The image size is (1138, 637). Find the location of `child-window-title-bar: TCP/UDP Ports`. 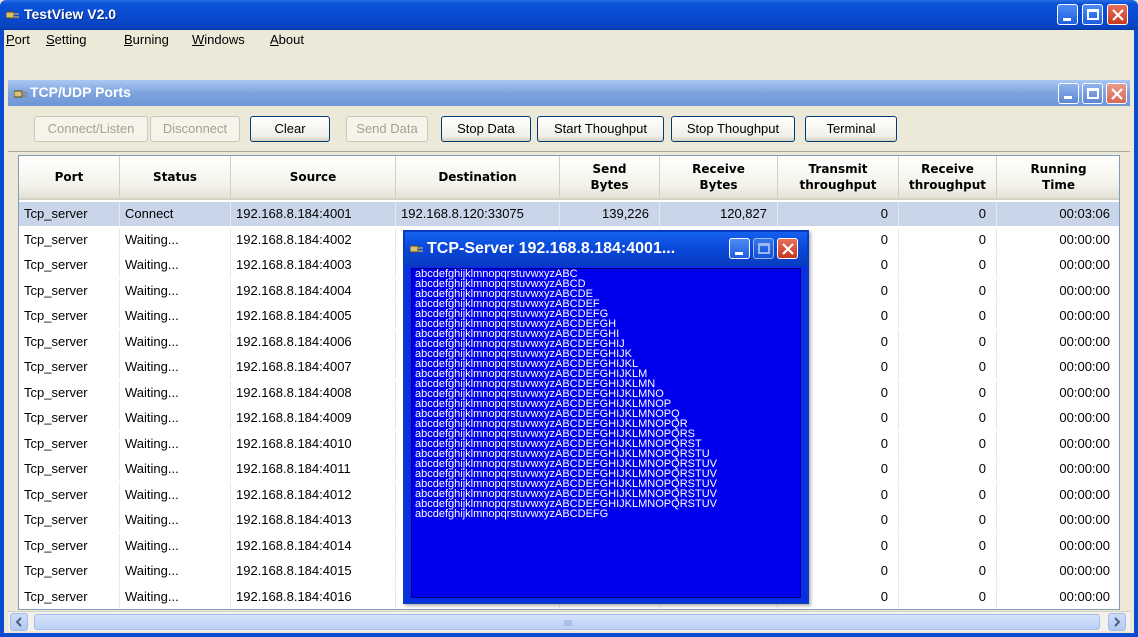

child-window-title-bar: TCP/UDP Ports is located at coordinates (569, 93).